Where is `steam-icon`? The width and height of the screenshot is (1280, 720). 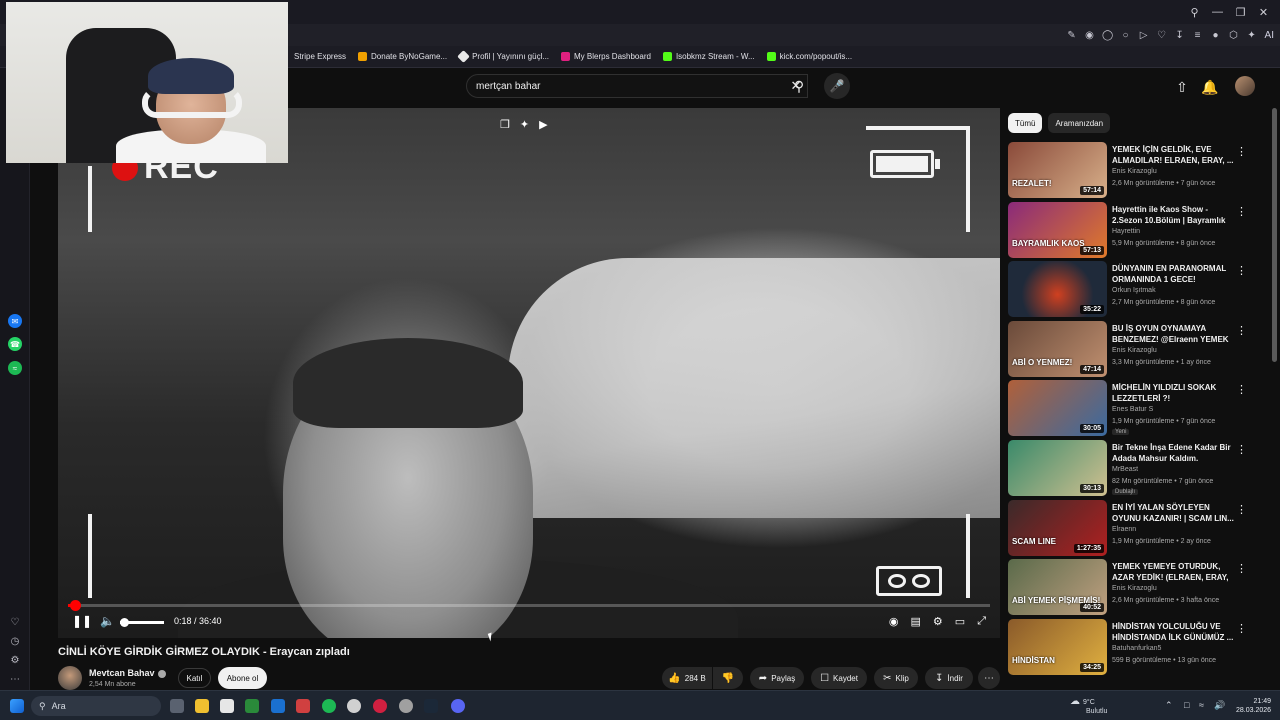 steam-icon is located at coordinates (431, 706).